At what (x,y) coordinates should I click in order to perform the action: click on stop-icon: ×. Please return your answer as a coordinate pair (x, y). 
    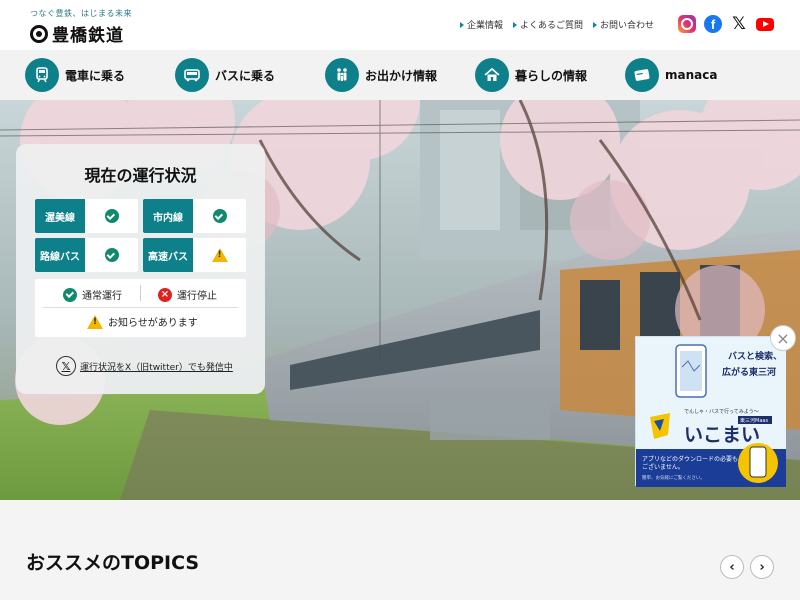
    Looking at the image, I should click on (165, 294).